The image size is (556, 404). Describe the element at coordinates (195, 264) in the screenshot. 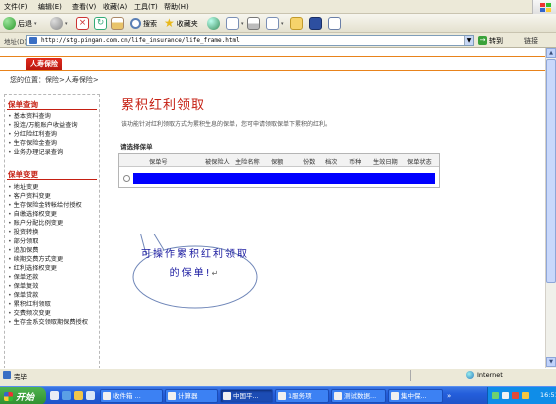

I see `callout-message: 可操作累积红利领取的保单!` at that location.